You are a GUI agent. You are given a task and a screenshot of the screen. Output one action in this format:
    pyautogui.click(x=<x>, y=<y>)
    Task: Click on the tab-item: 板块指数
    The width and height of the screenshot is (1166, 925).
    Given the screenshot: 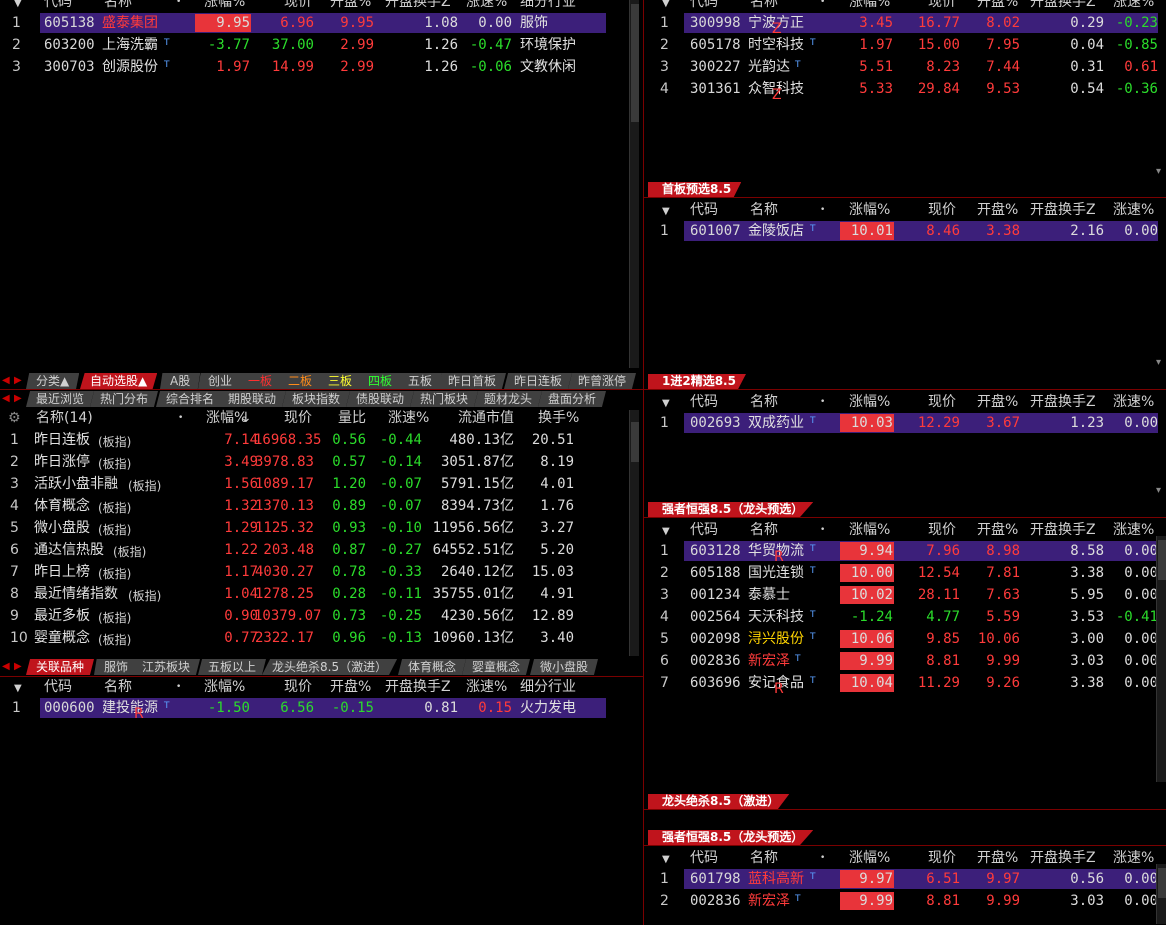 What is the action you would take?
    pyautogui.click(x=316, y=399)
    